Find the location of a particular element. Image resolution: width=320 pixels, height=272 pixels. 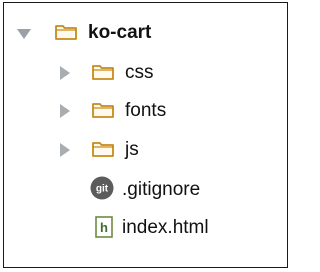

tree-item-js: js is located at coordinates (145, 149).